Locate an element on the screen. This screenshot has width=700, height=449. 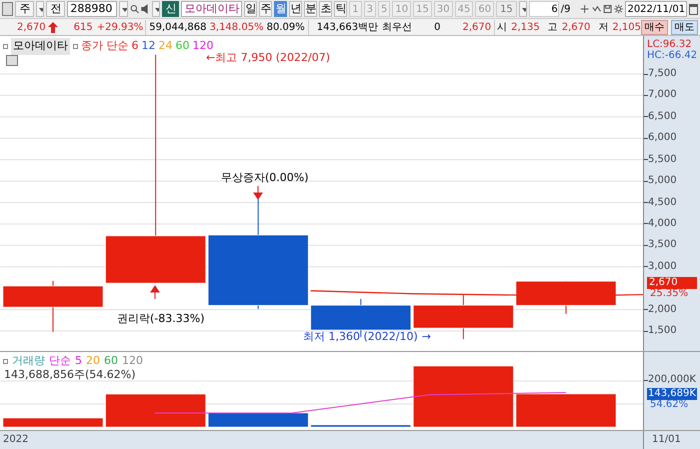
y-axis-label: 4,000 is located at coordinates (662, 224).